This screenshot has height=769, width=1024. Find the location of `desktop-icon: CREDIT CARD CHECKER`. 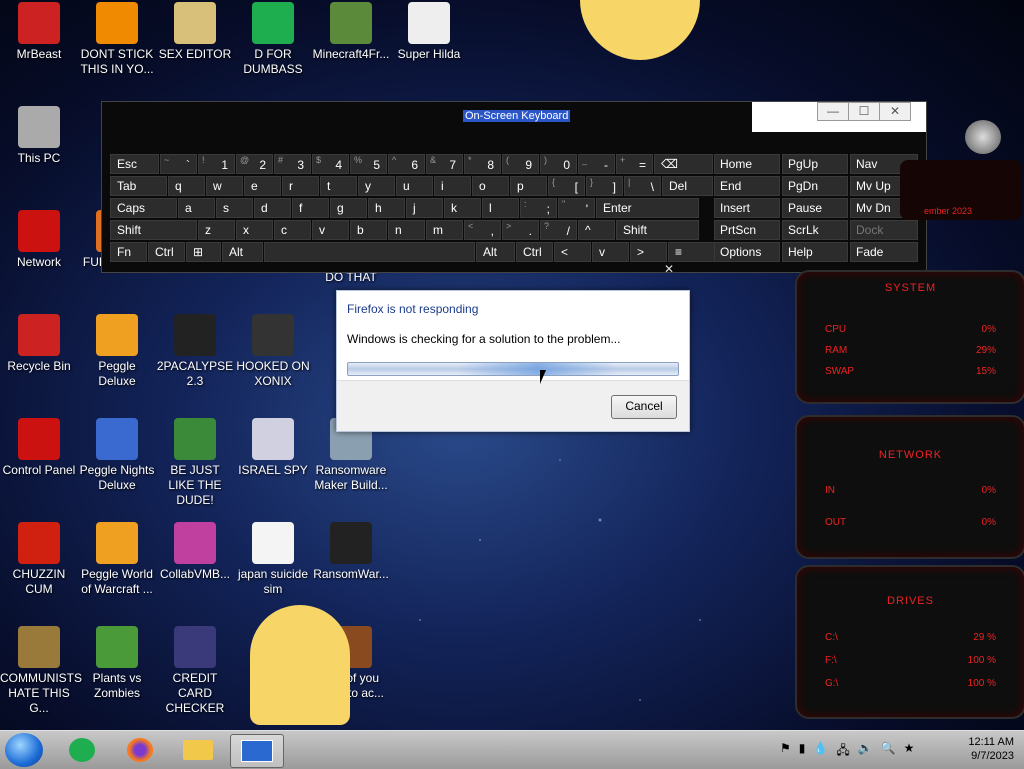

desktop-icon: CREDIT CARD CHECKER is located at coordinates (195, 671).